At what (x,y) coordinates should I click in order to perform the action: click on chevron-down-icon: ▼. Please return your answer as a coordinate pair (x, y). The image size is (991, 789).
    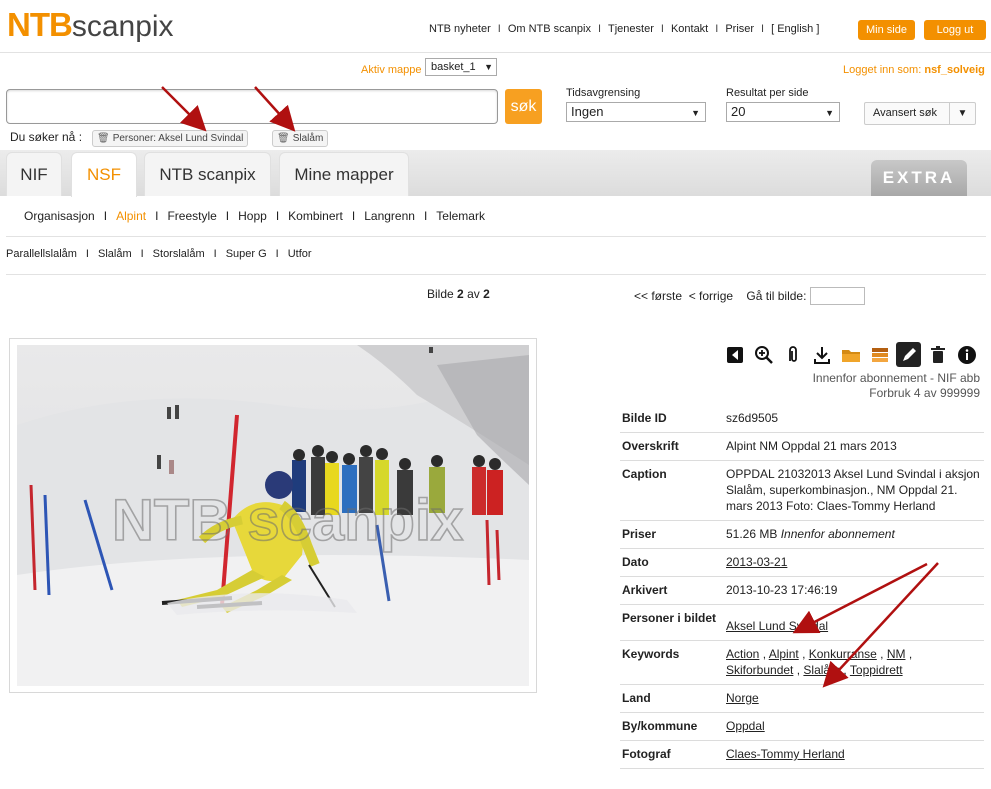
    Looking at the image, I should click on (962, 113).